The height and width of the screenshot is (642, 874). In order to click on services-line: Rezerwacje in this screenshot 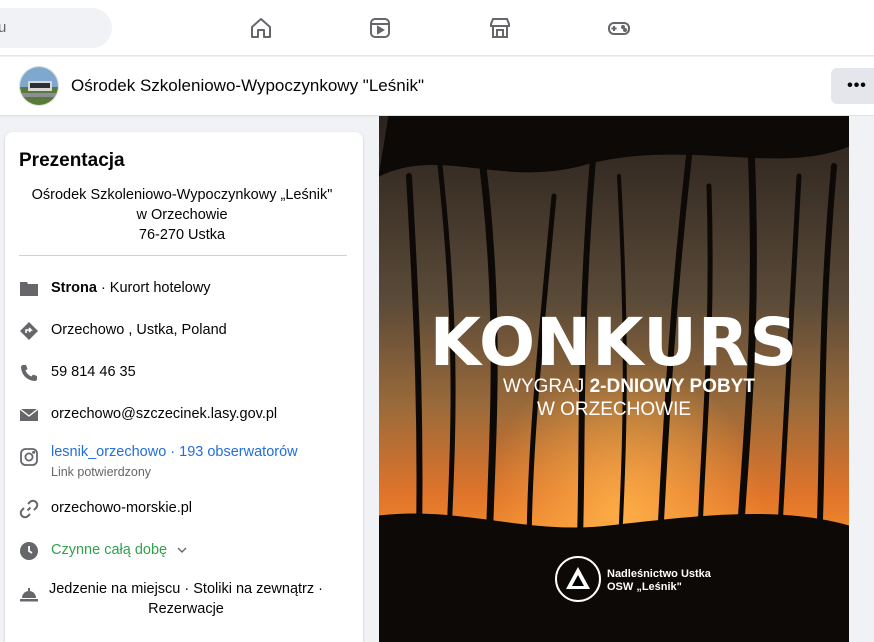, I will do `click(186, 609)`.